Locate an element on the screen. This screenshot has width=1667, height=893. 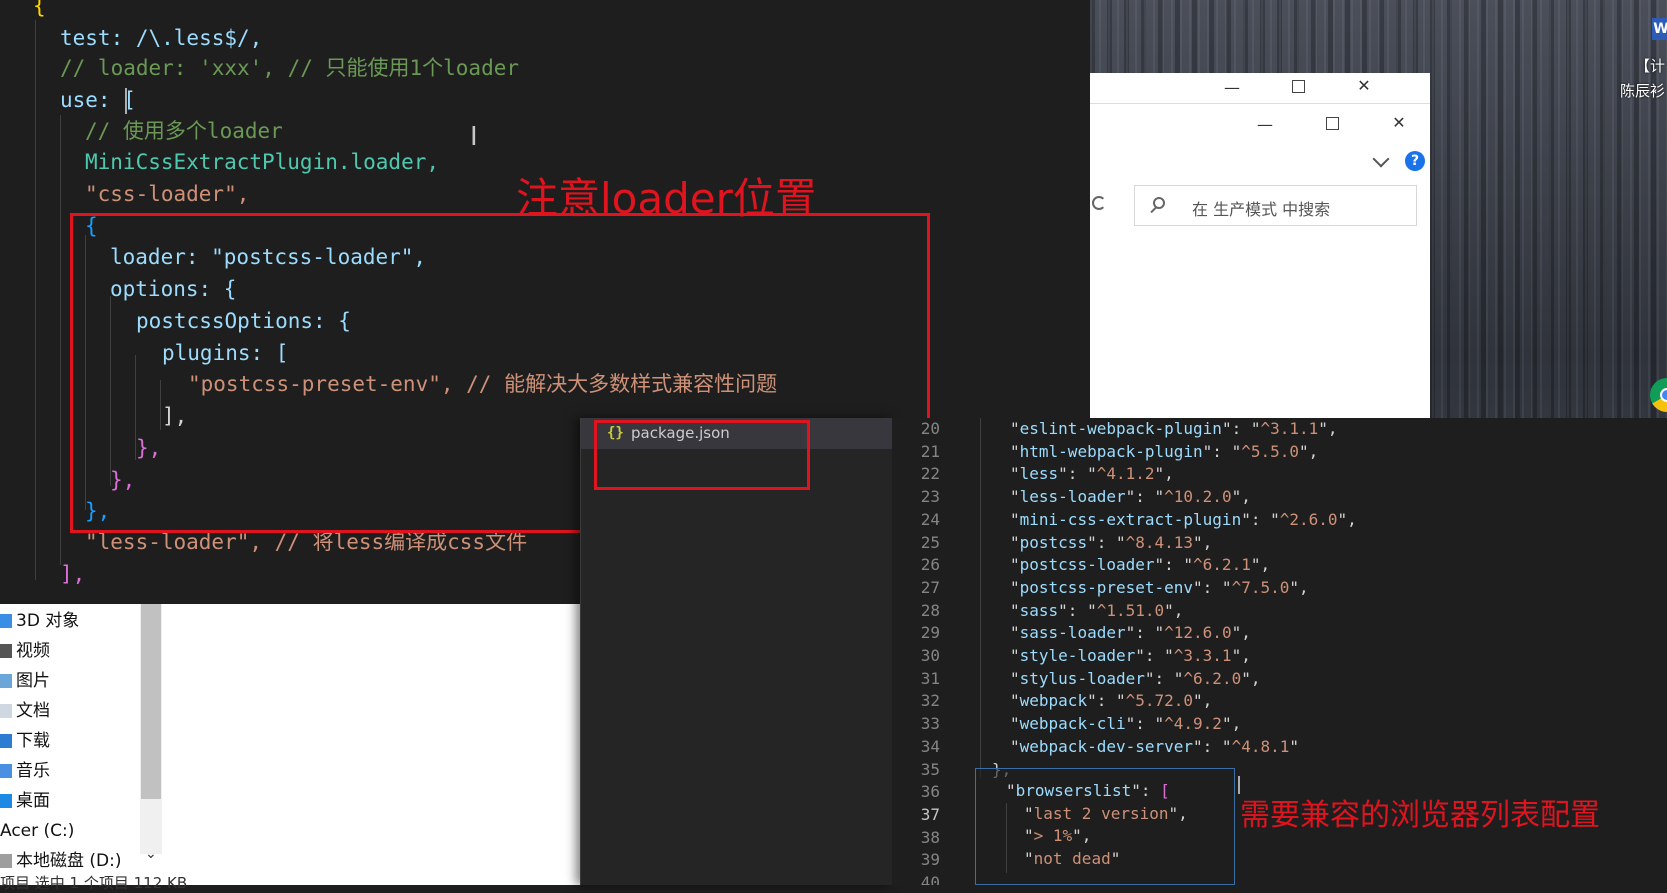
dependency-line: "less-loader": "^10.2.0", is located at coordinates (1130, 497).